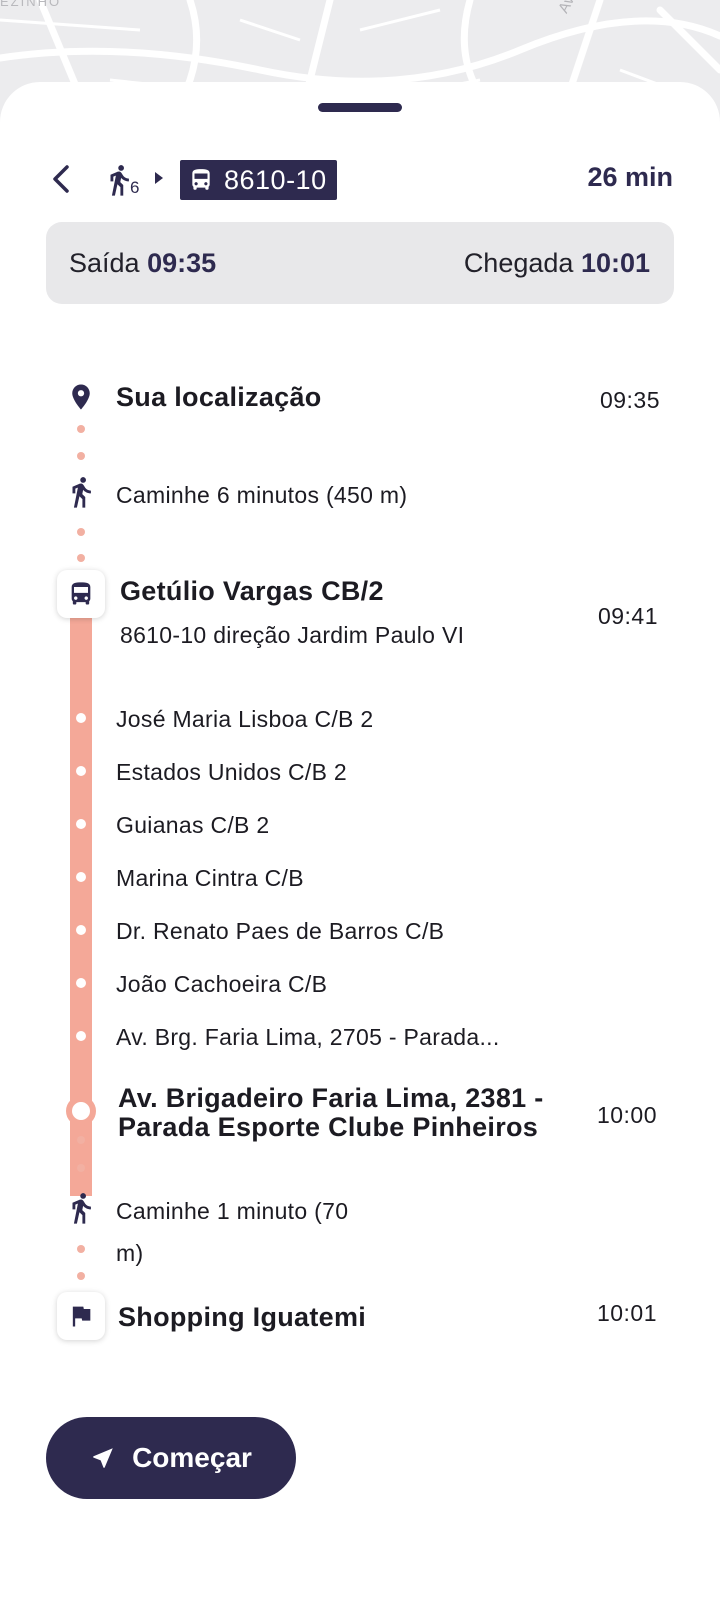  I want to click on map-place-label: EZINHO, so click(31, 4).